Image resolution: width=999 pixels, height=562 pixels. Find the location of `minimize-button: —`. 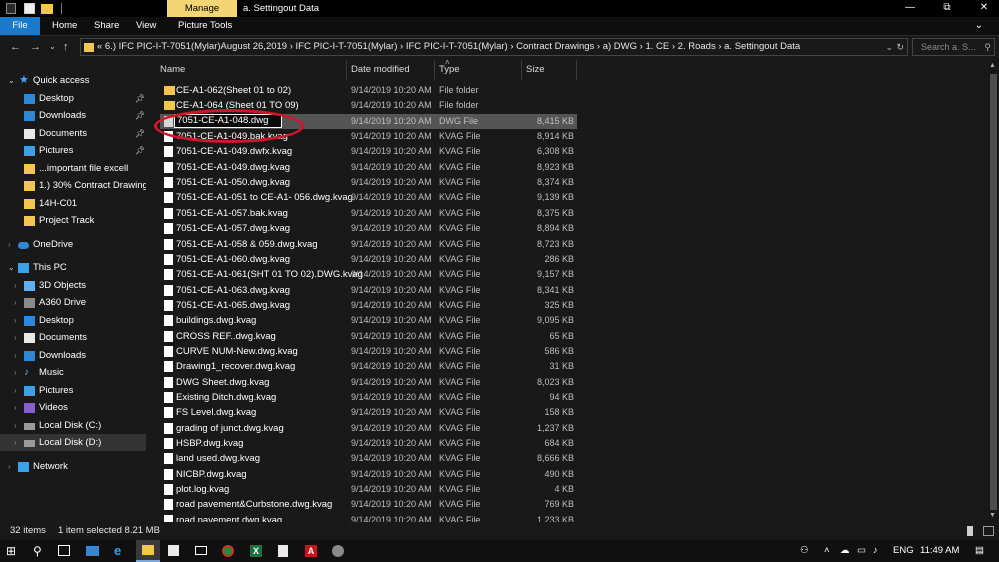

minimize-button: — is located at coordinates (910, 8).